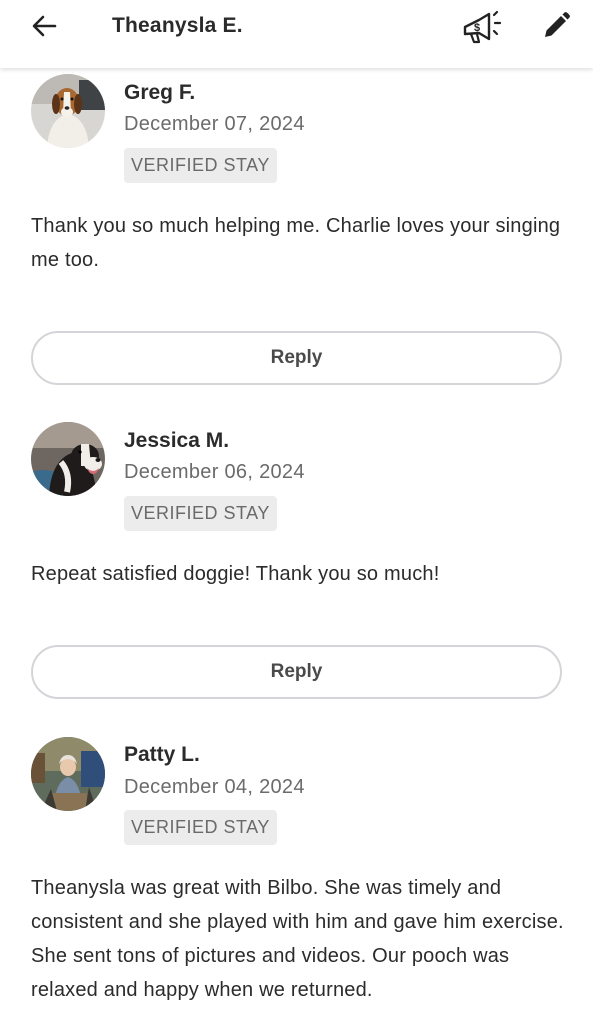 Image resolution: width=593 pixels, height=1024 pixels. I want to click on reviewer-name: Jessica M., so click(177, 440).